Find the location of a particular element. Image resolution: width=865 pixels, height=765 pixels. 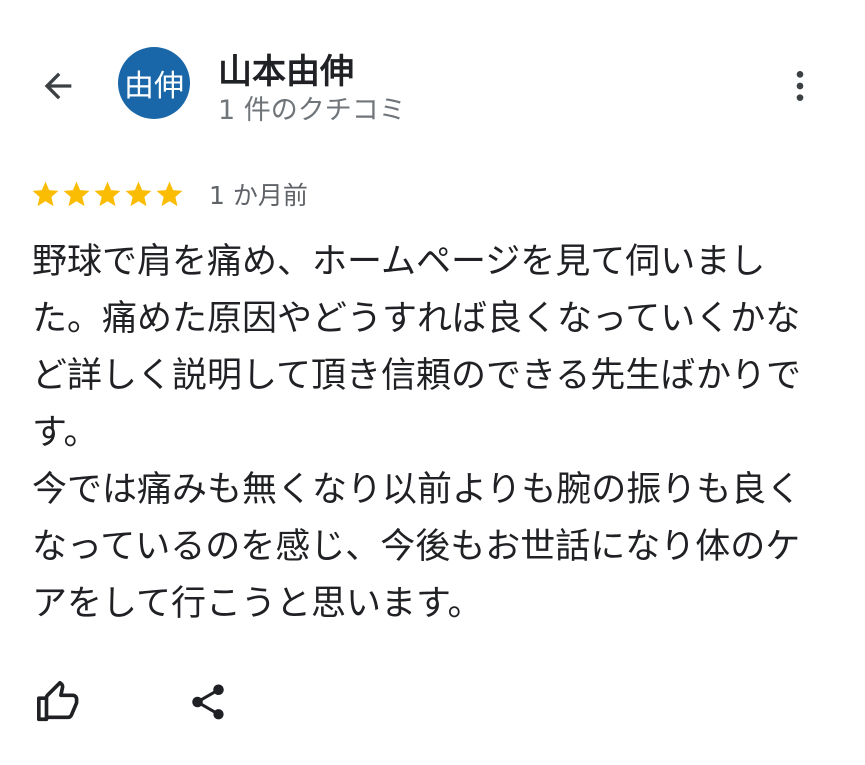

avatar: 由伸 is located at coordinates (154, 83).